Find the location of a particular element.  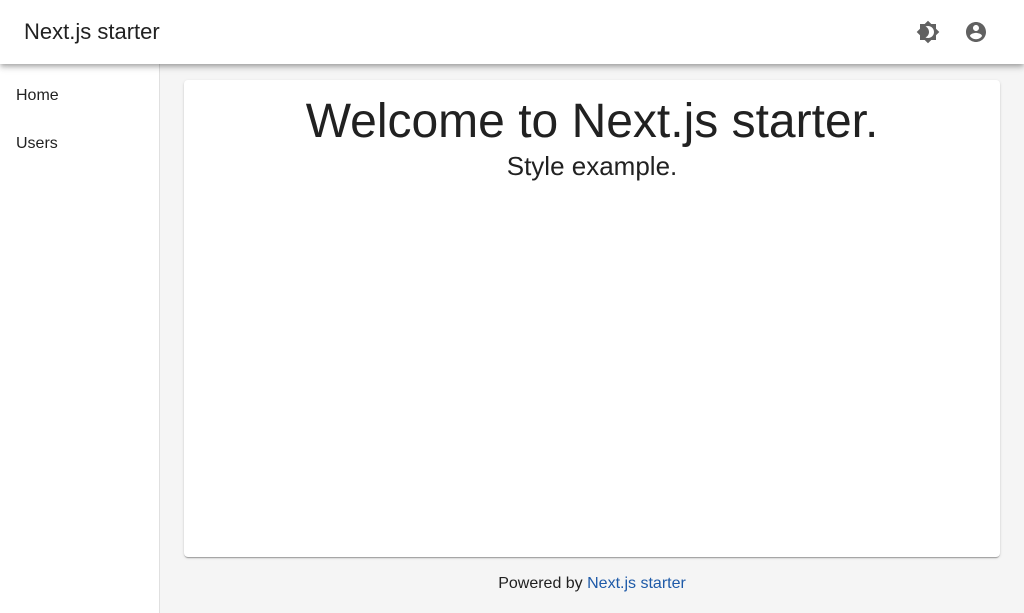

footer-link: Next.js starter is located at coordinates (636, 583).